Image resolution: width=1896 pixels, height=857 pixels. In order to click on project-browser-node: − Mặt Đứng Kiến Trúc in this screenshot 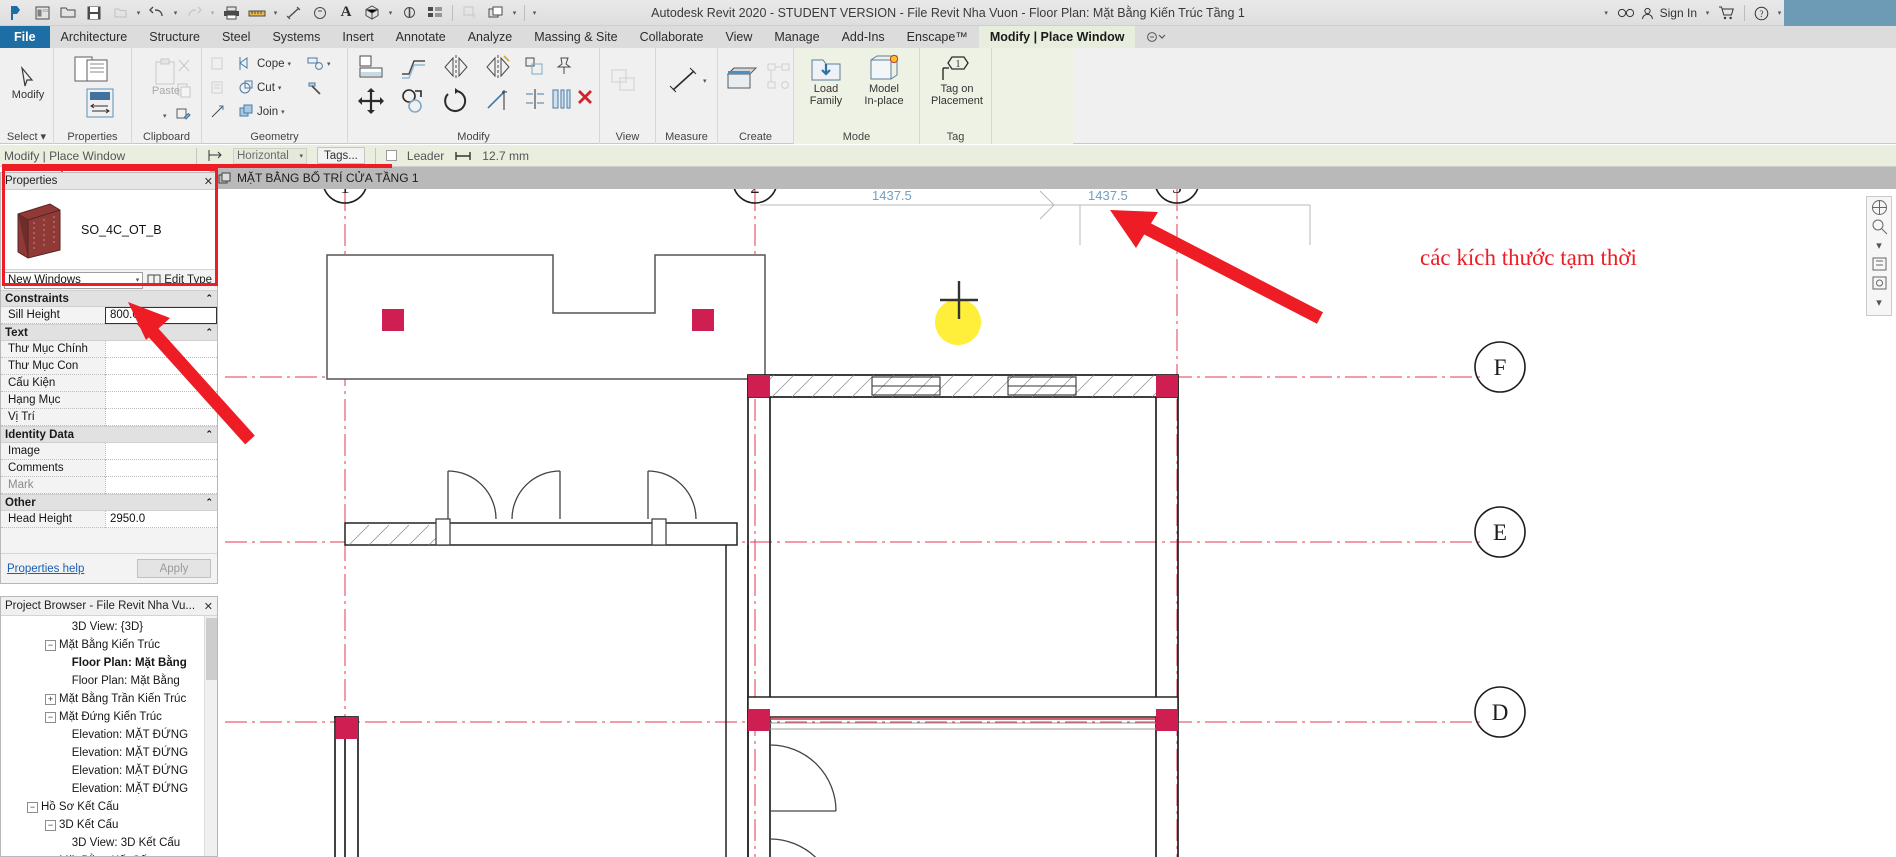, I will do `click(109, 717)`.